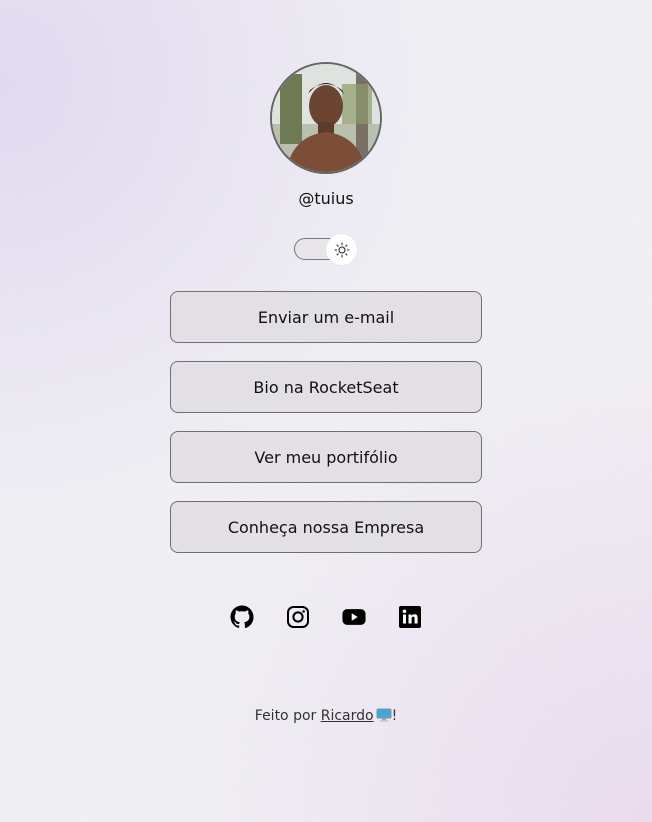 This screenshot has width=652, height=822. I want to click on github-icon, so click(242, 617).